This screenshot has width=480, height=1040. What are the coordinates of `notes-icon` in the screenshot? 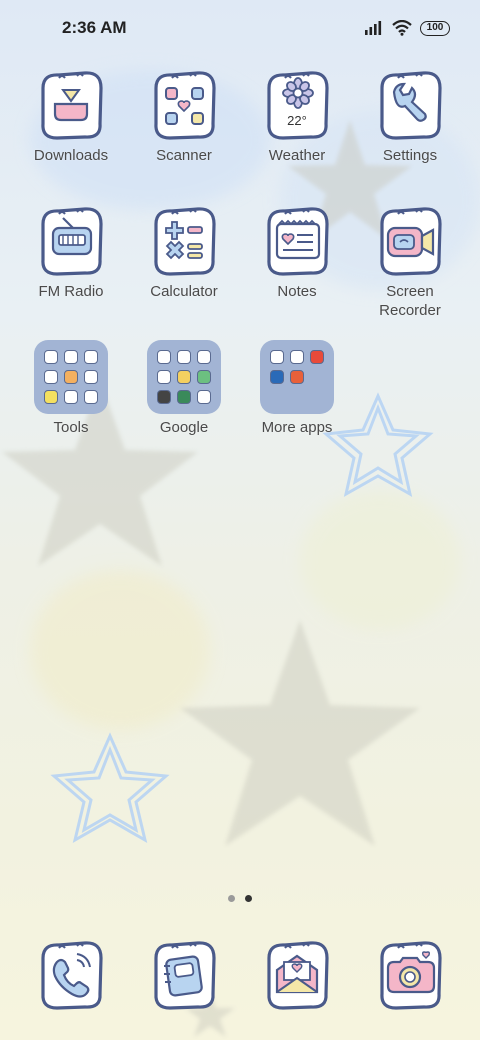 It's located at (298, 241).